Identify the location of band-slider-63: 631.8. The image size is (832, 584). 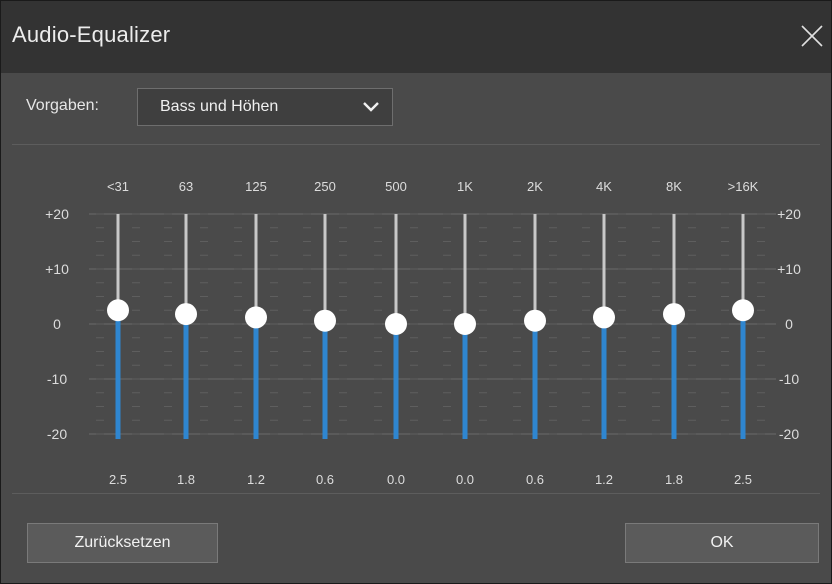
(186, 333).